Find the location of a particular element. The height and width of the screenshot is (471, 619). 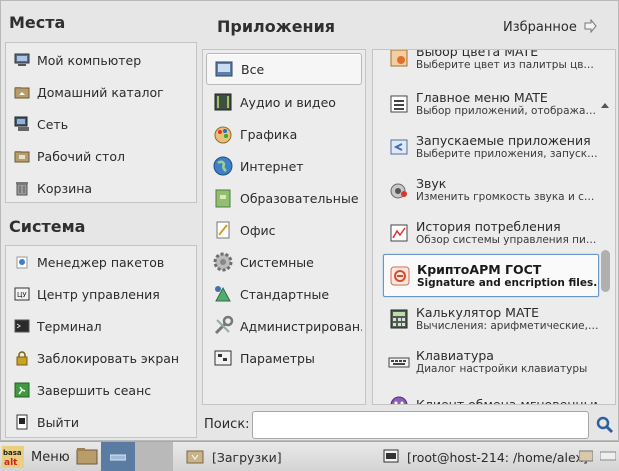

apps-scrollbar is located at coordinates (605, 250).